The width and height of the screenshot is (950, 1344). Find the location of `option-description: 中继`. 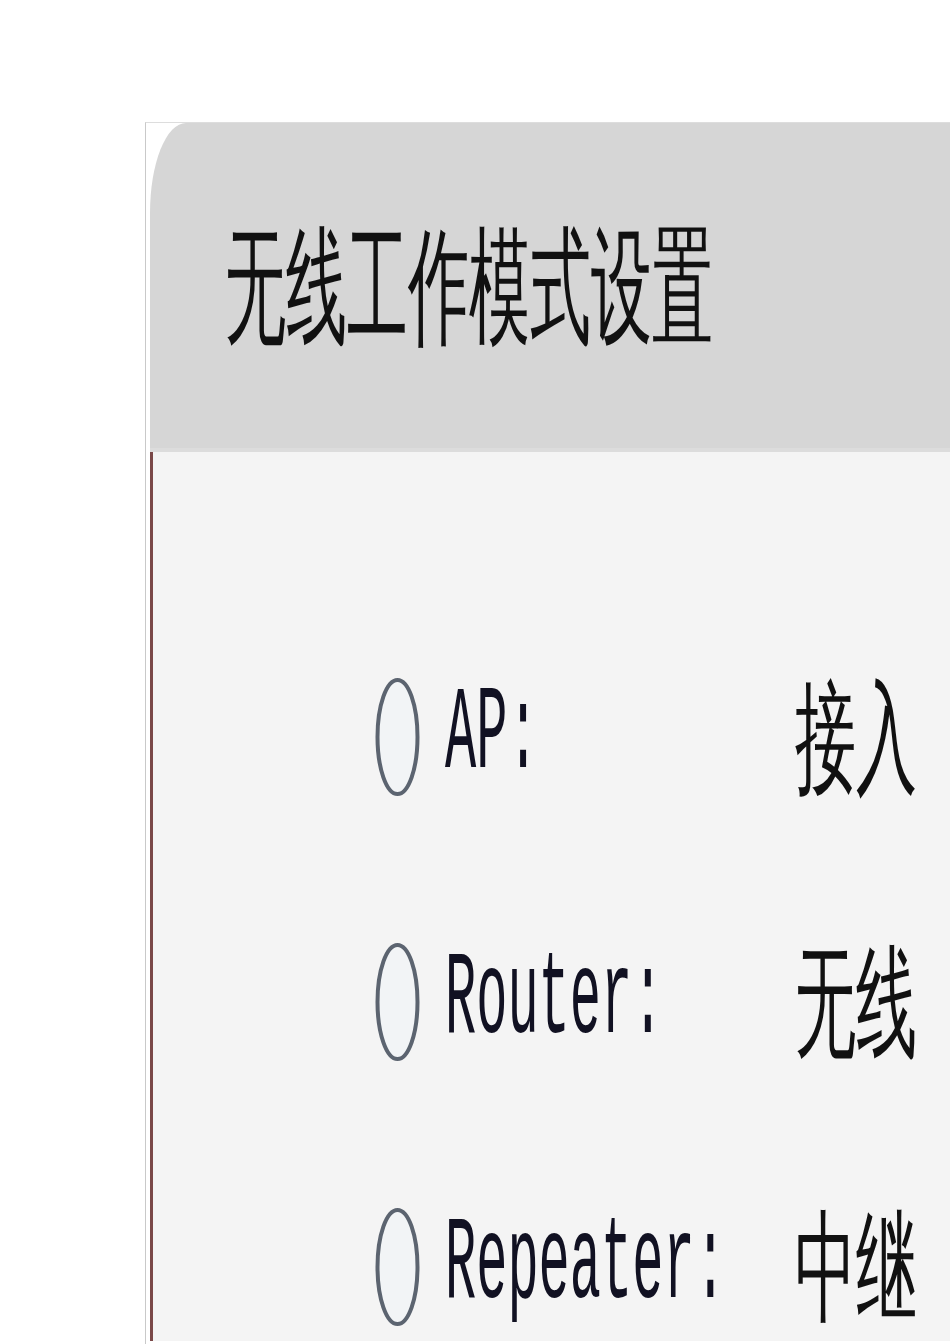

option-description: 中继 is located at coordinates (856, 1266).